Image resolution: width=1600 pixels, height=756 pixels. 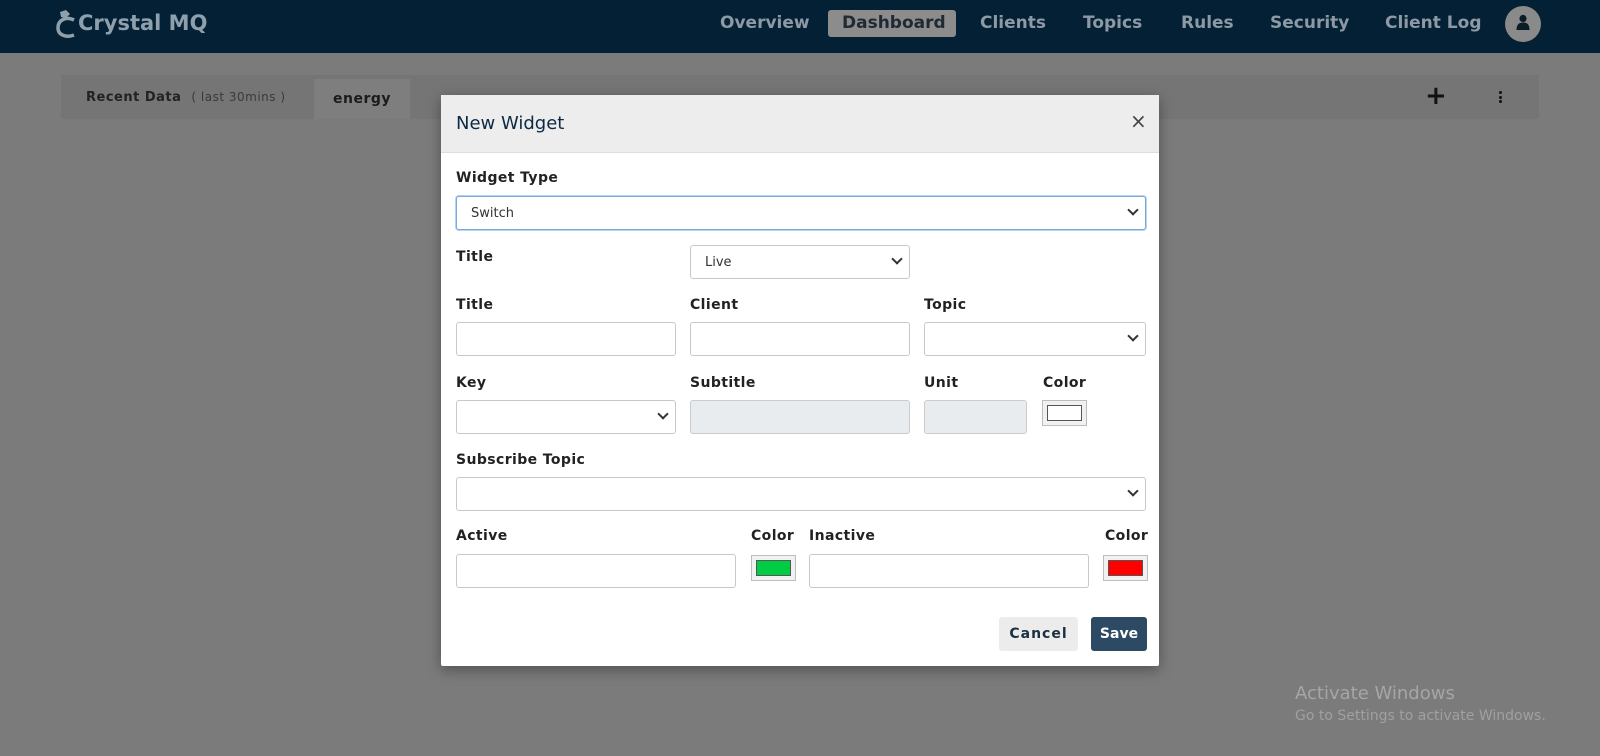 I want to click on active-color-swatch, so click(x=773, y=568).